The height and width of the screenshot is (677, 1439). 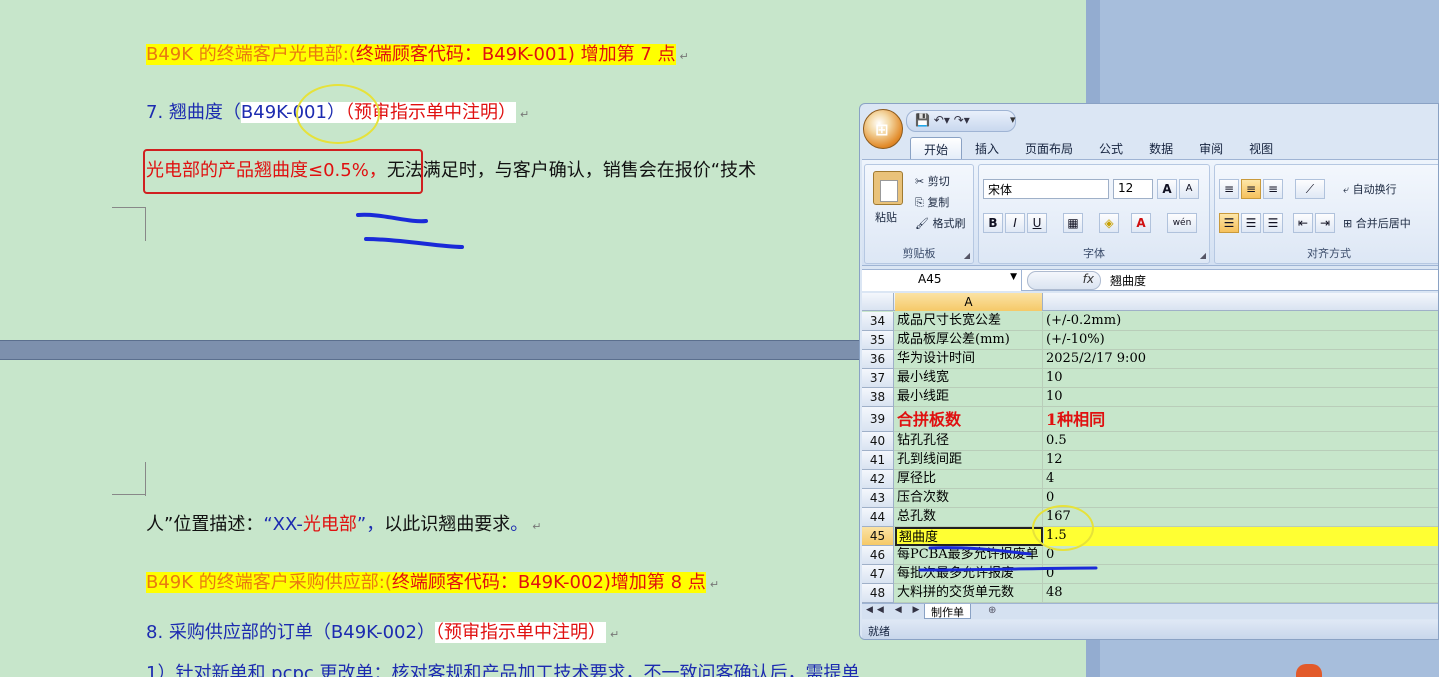 I want to click on cell-b: 1.5, so click(x=1241, y=536).